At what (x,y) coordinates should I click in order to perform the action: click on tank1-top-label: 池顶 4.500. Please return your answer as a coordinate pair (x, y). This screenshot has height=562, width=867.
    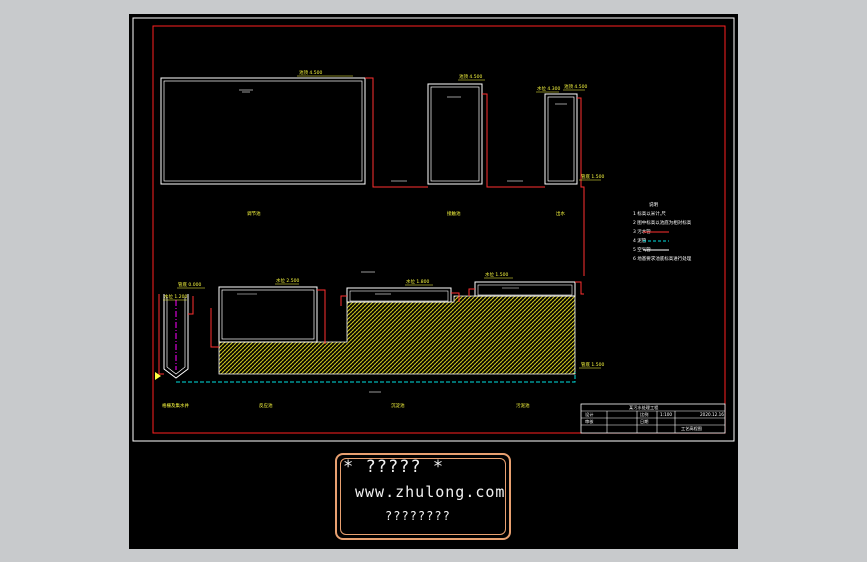
    Looking at the image, I should click on (310, 72).